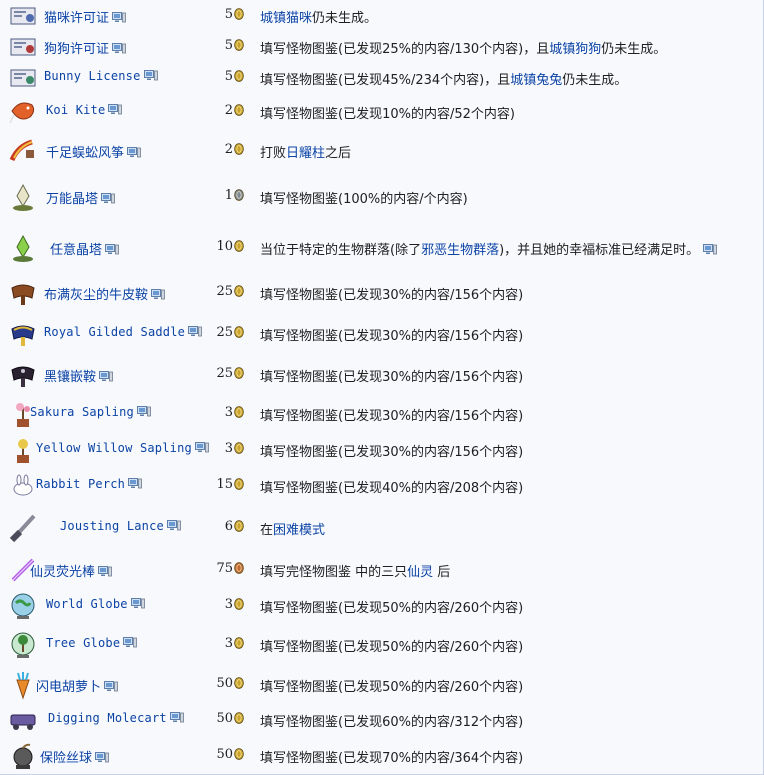  Describe the element at coordinates (23, 486) in the screenshot. I see `rabbit-perch-icon` at that location.